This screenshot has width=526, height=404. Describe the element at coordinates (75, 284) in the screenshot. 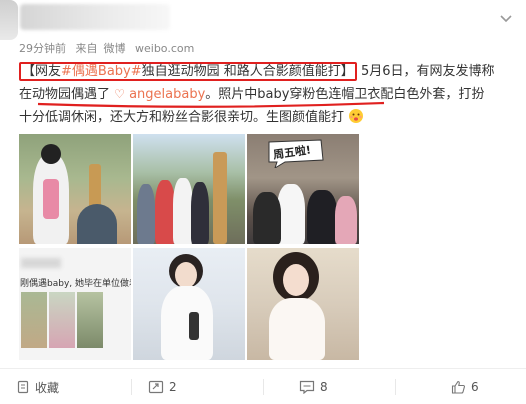

I see `screenshot-caption: 刚偶遇baby, 她毕在单位做着撒` at that location.